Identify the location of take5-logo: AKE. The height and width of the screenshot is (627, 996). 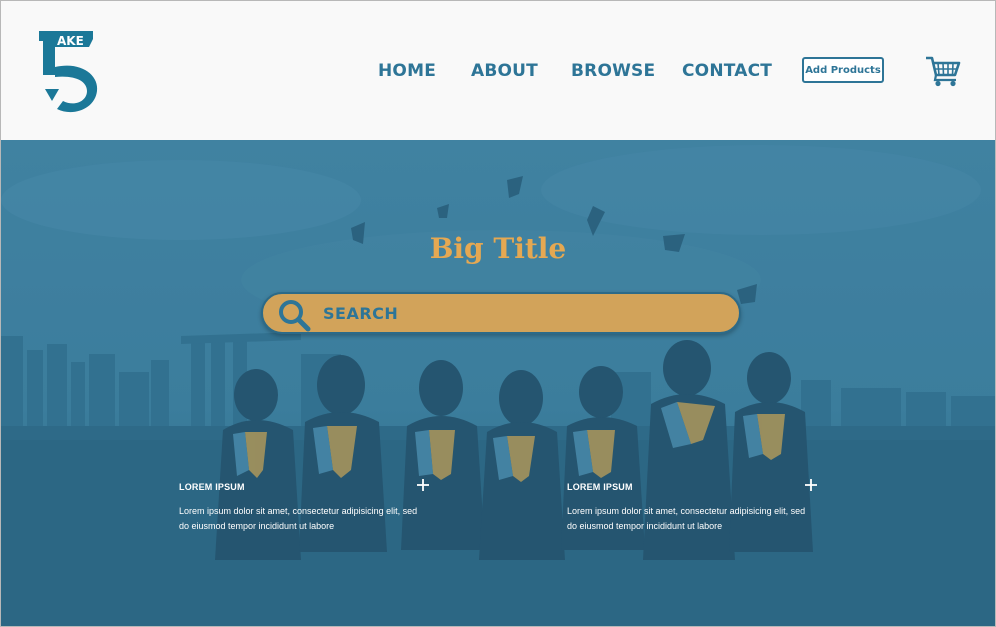
(70, 72).